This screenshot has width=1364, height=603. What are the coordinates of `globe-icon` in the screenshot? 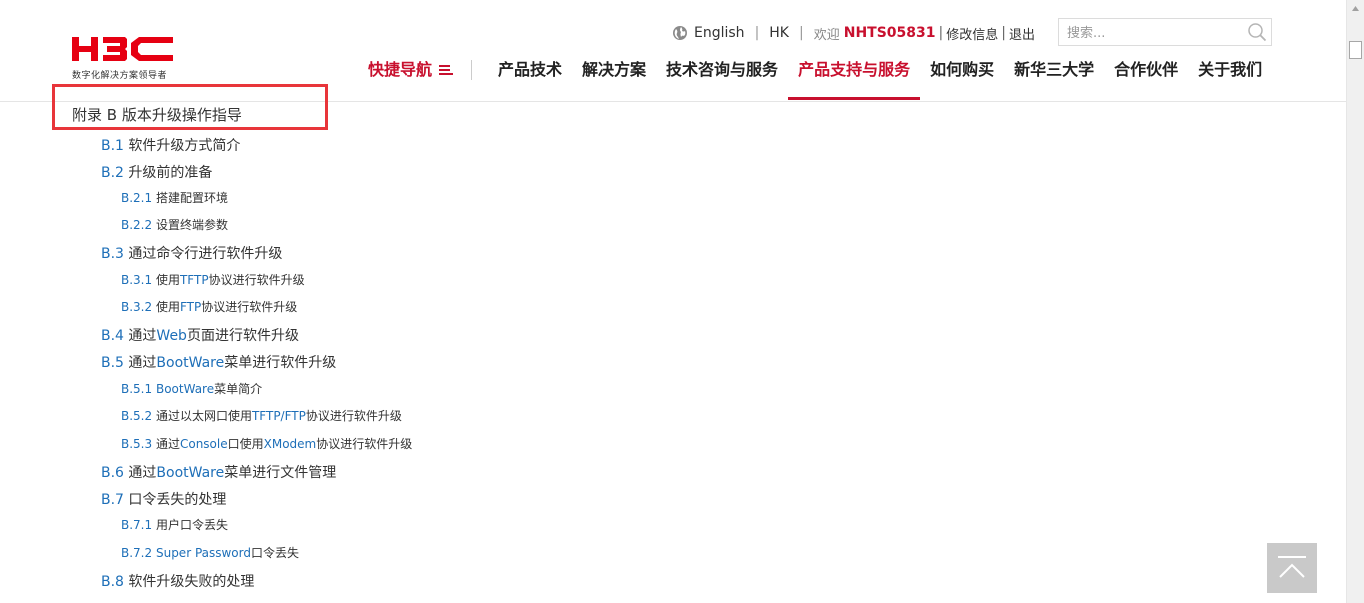 It's located at (680, 33).